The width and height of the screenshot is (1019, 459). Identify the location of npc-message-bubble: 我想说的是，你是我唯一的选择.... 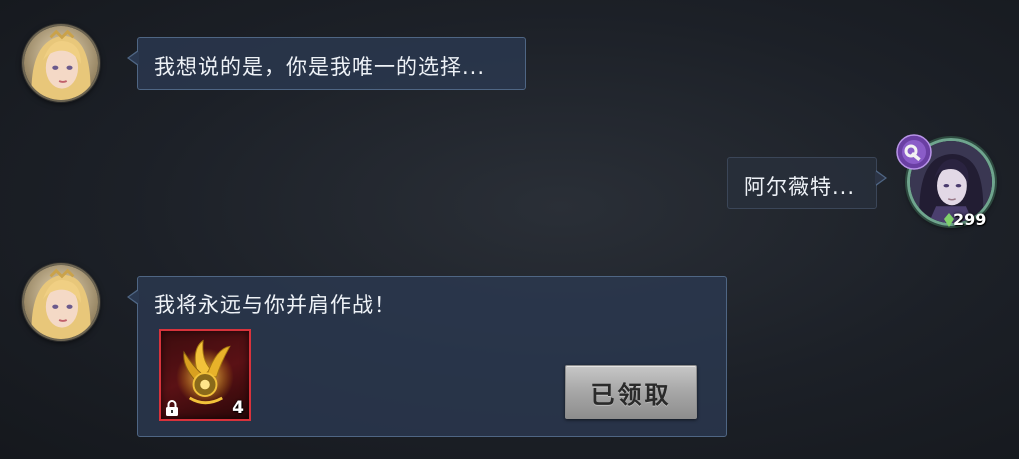
(326, 63).